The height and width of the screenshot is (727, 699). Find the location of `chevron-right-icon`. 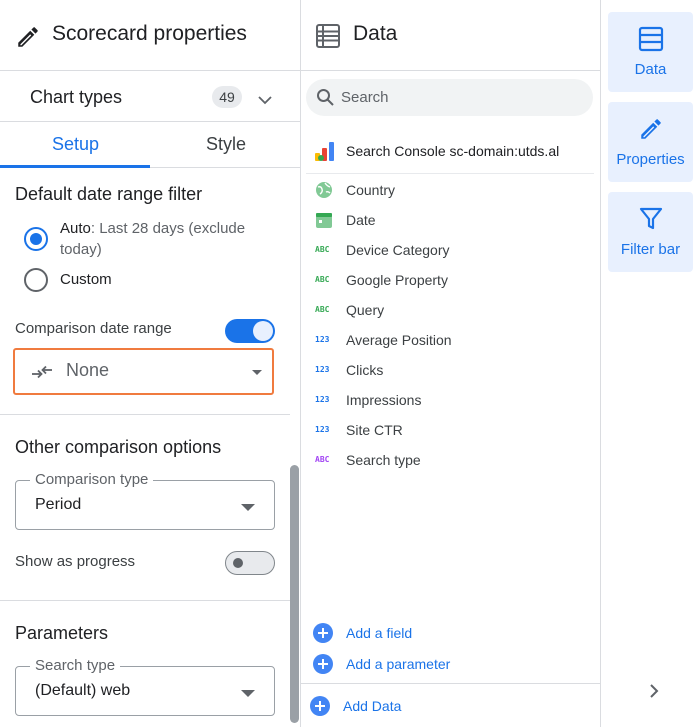

chevron-right-icon is located at coordinates (654, 691).